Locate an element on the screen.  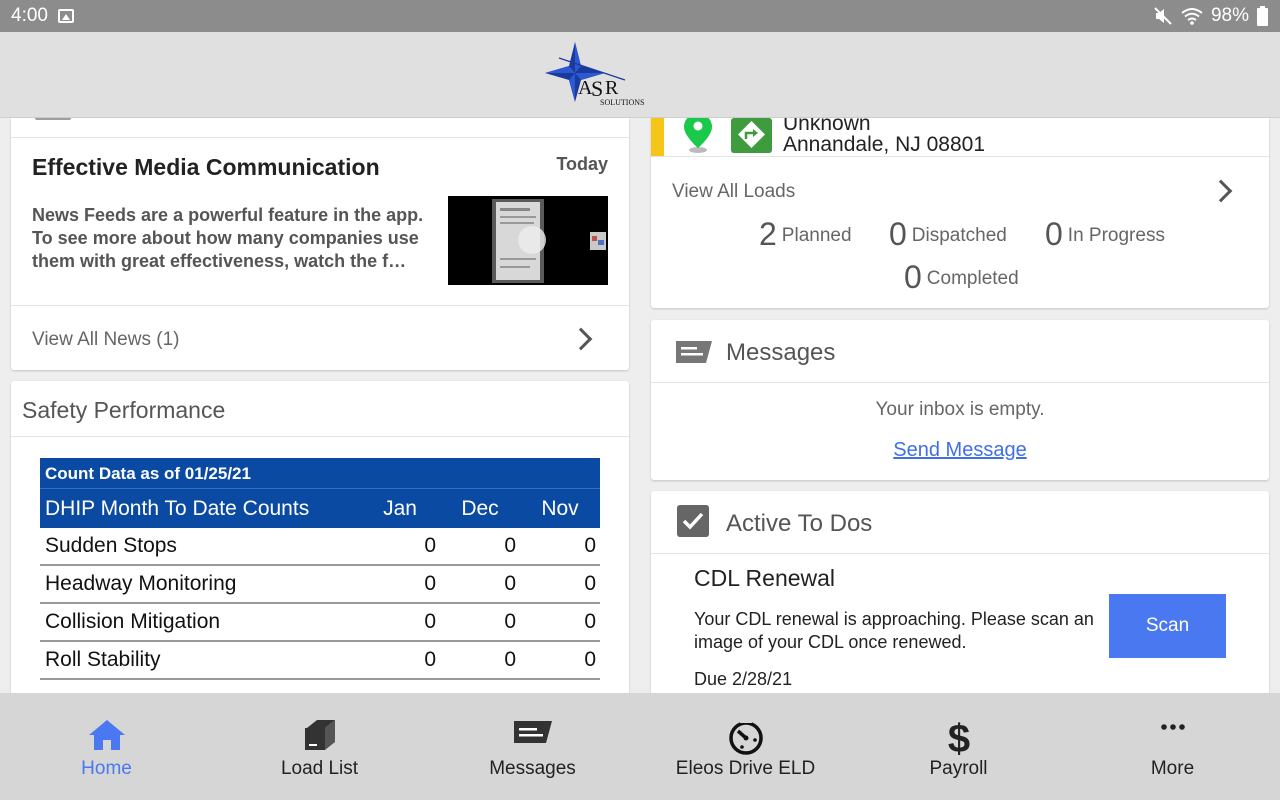
dollar-icon: $ is located at coordinates (958, 737).